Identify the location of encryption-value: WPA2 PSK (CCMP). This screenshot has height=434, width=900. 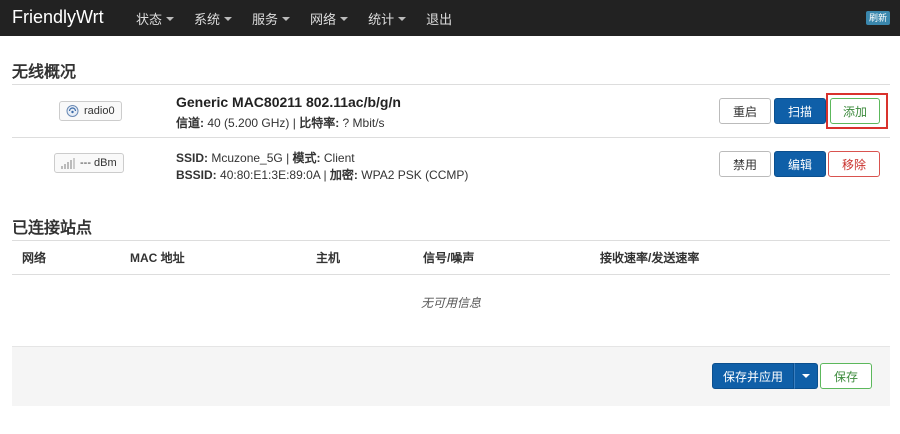
(415, 175).